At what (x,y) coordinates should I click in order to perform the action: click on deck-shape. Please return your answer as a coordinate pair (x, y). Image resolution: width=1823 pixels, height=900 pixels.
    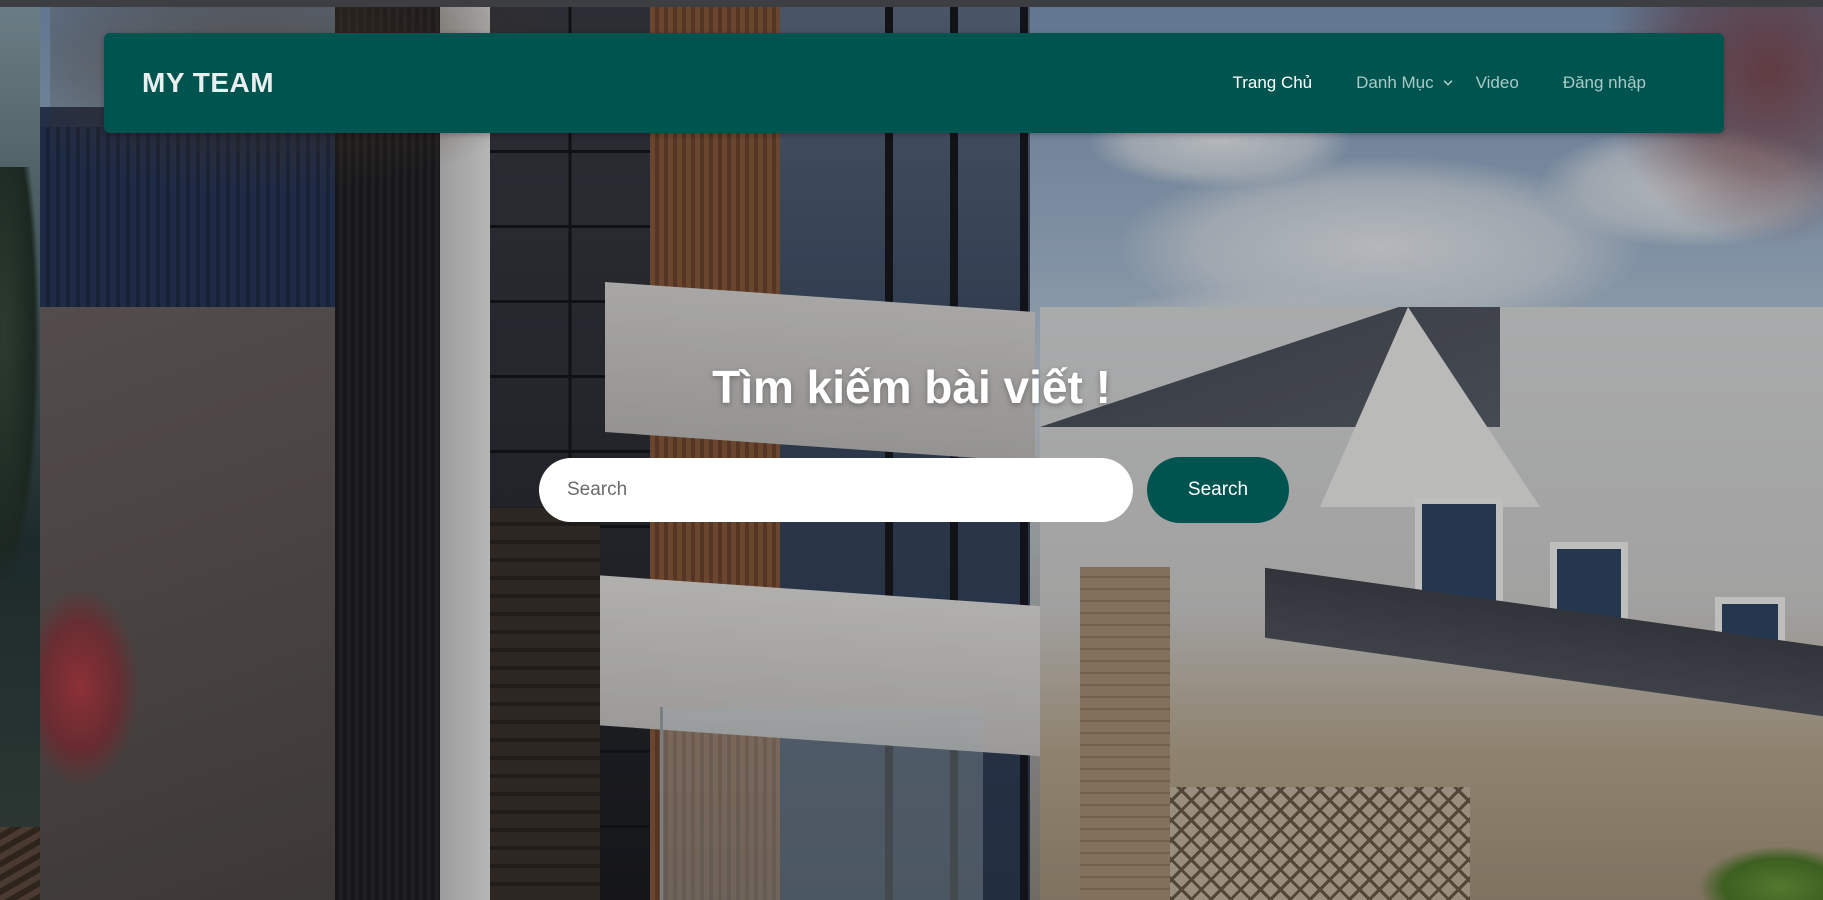
    Looking at the image, I should click on (20, 863).